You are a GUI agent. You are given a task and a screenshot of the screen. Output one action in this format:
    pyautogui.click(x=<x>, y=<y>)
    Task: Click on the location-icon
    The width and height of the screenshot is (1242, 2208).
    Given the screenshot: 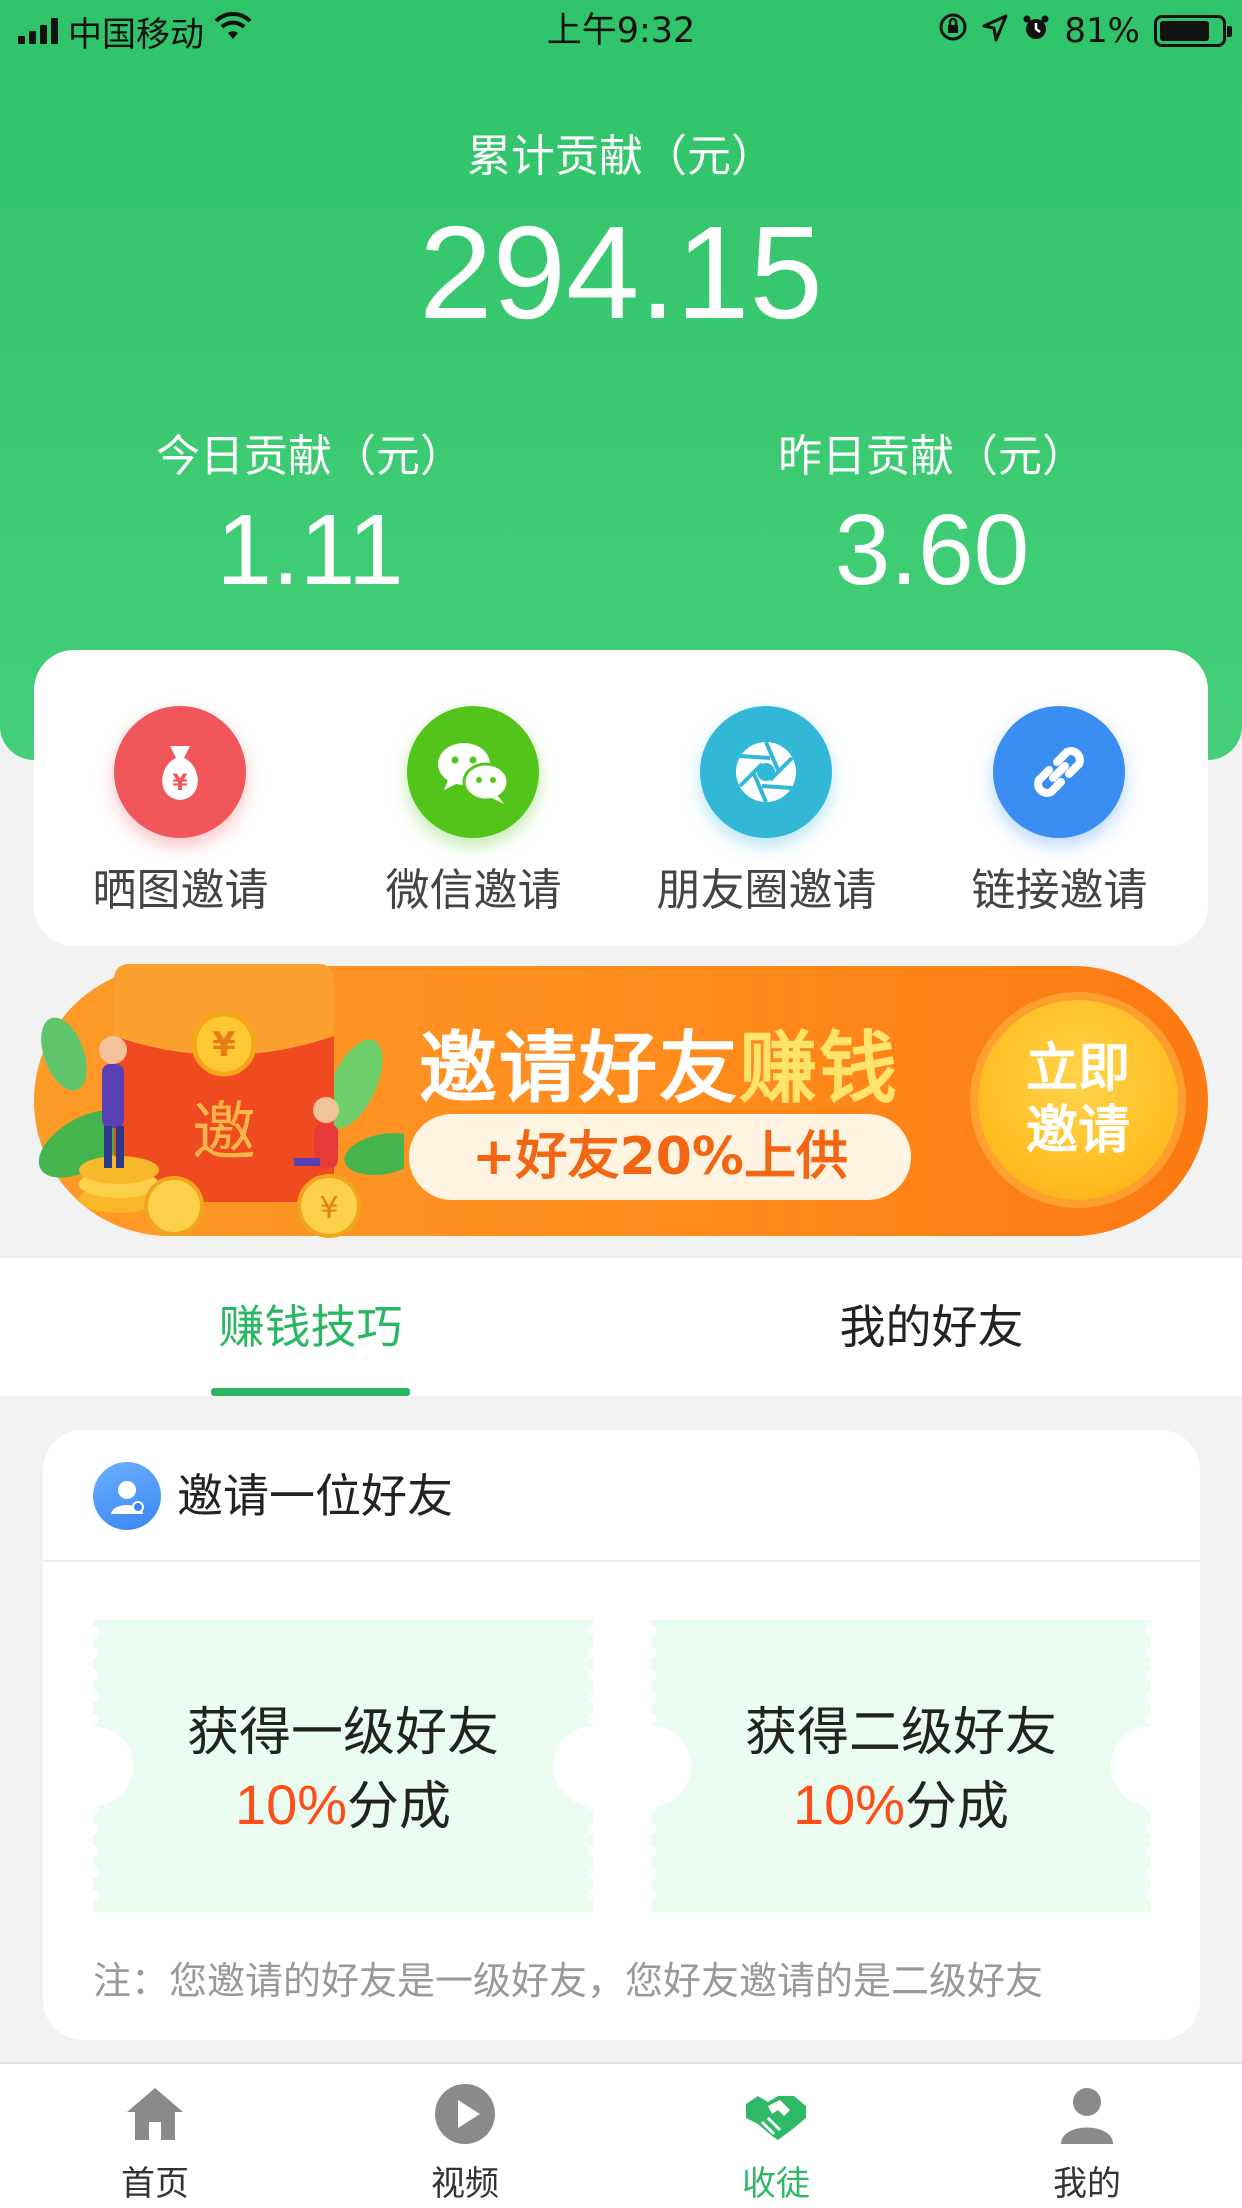 What is the action you would take?
    pyautogui.click(x=995, y=31)
    